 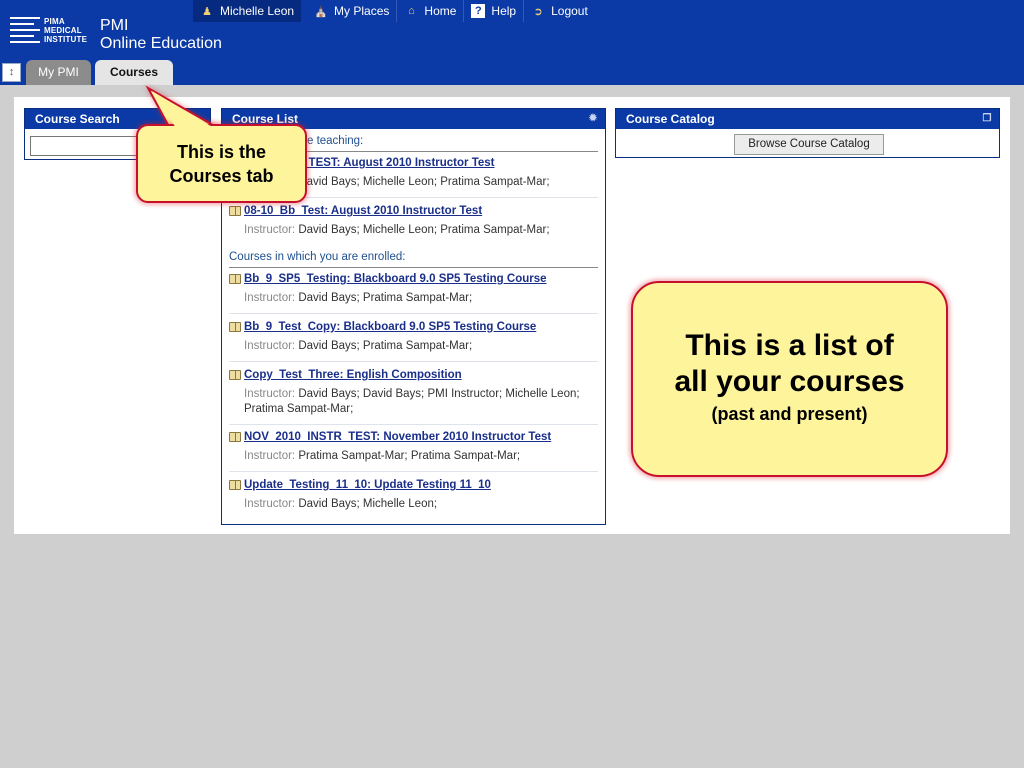 What do you see at coordinates (789, 345) in the screenshot?
I see `callout-line: This is a list of` at bounding box center [789, 345].